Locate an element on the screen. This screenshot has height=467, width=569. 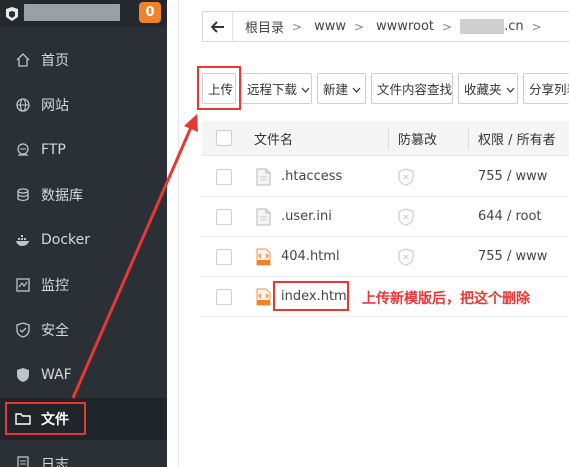
file-name: 404.html is located at coordinates (310, 256).